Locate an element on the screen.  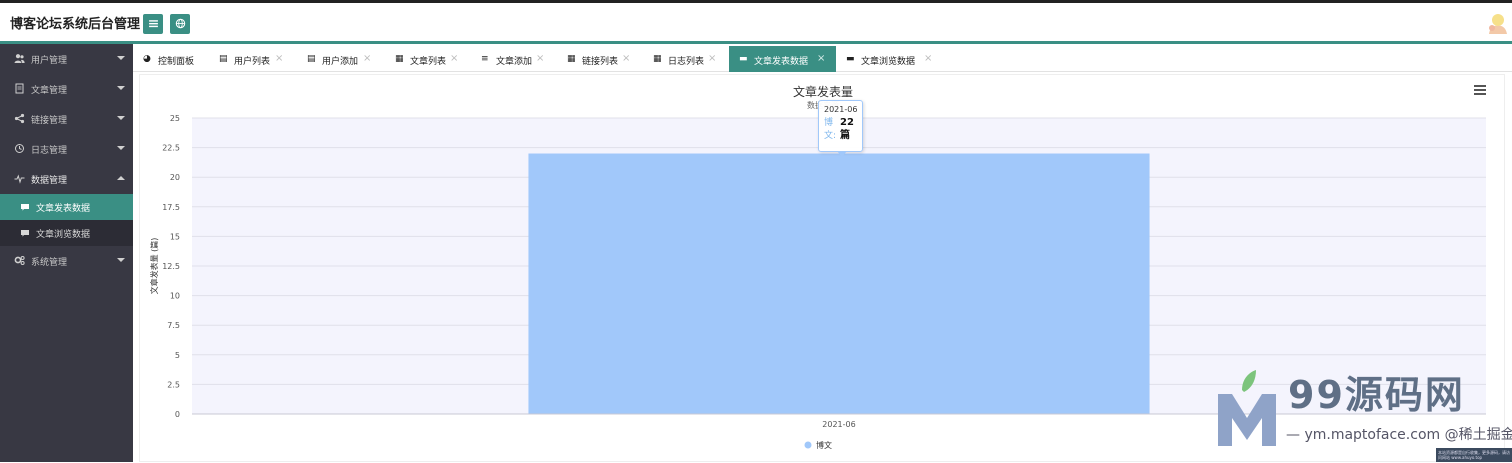
sidebar-item-label: 系统管理 is located at coordinates (49, 263).